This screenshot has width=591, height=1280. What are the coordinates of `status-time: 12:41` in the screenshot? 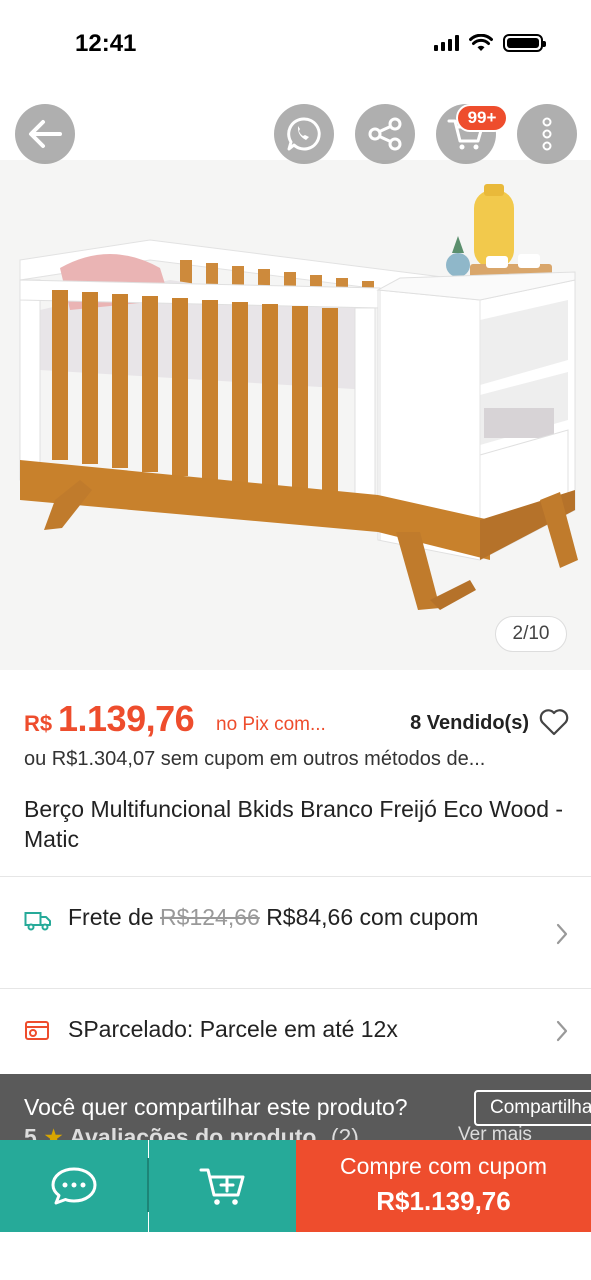 It's located at (106, 43).